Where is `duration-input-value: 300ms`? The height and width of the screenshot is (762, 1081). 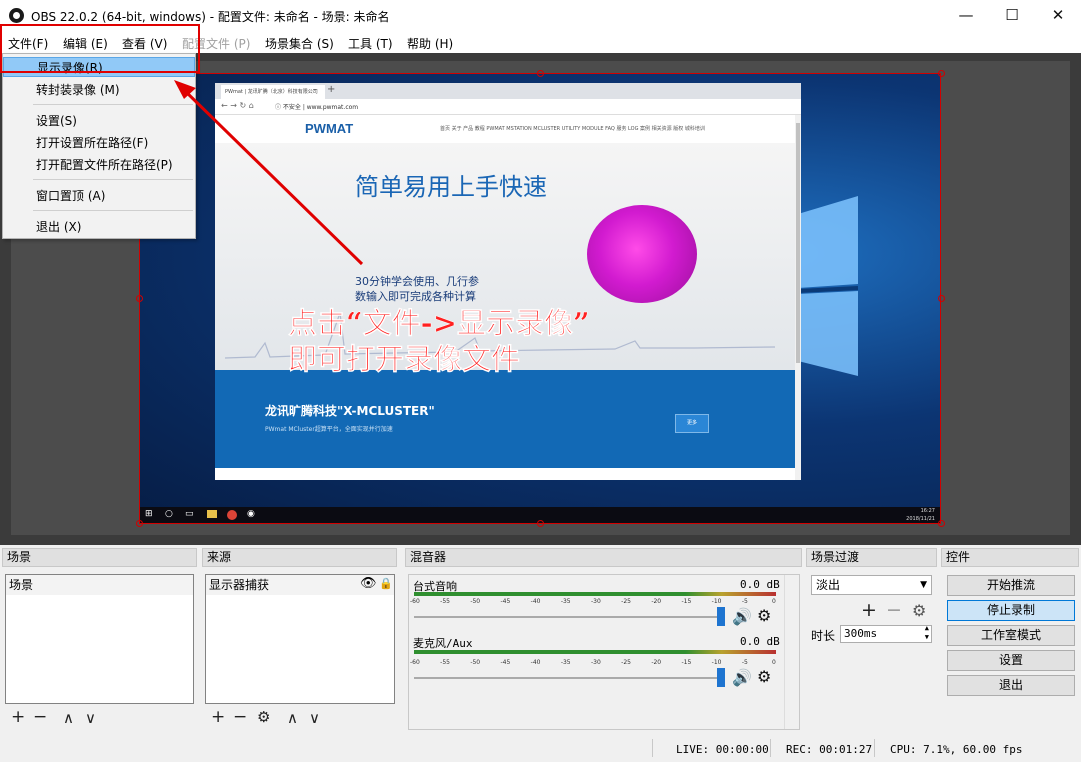
duration-input-value: 300ms is located at coordinates (861, 633).